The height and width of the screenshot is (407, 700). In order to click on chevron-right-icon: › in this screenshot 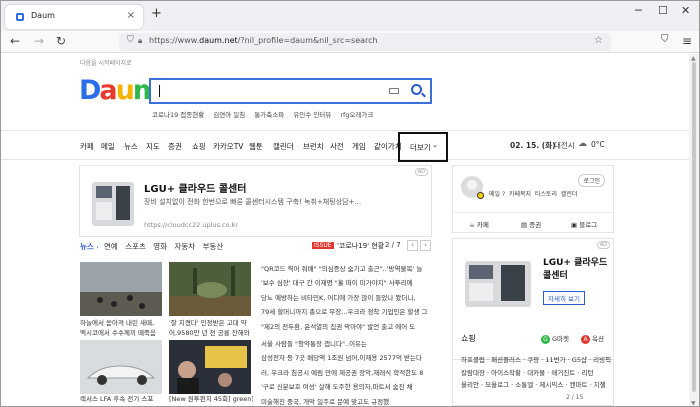, I will do `click(97, 247)`.